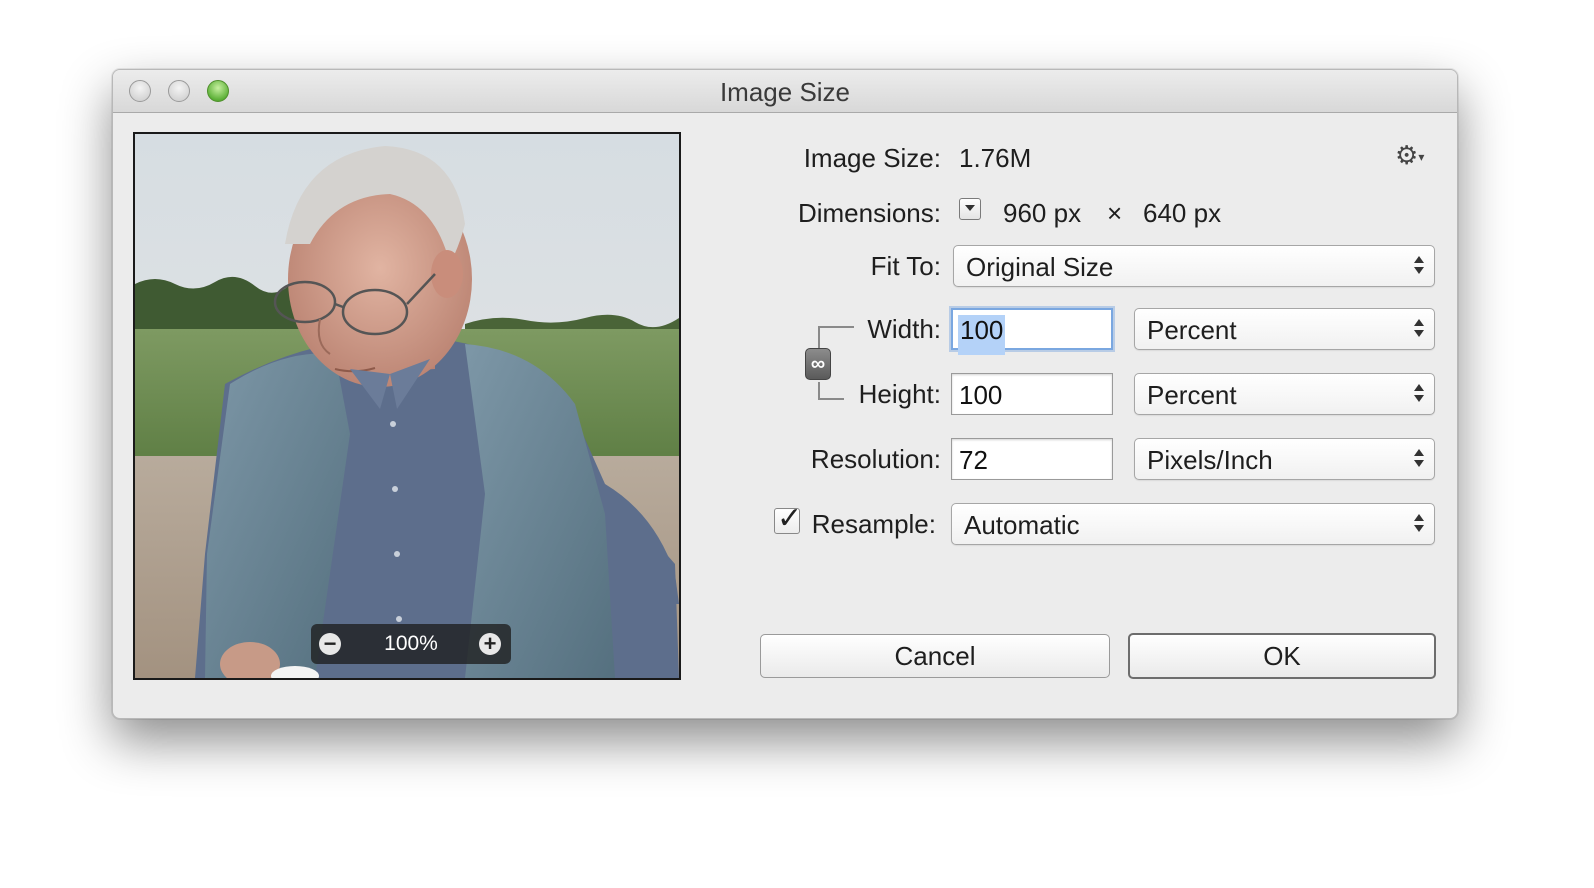  What do you see at coordinates (1284, 459) in the screenshot?
I see `resolution-unit-select: Pixels/Inch` at bounding box center [1284, 459].